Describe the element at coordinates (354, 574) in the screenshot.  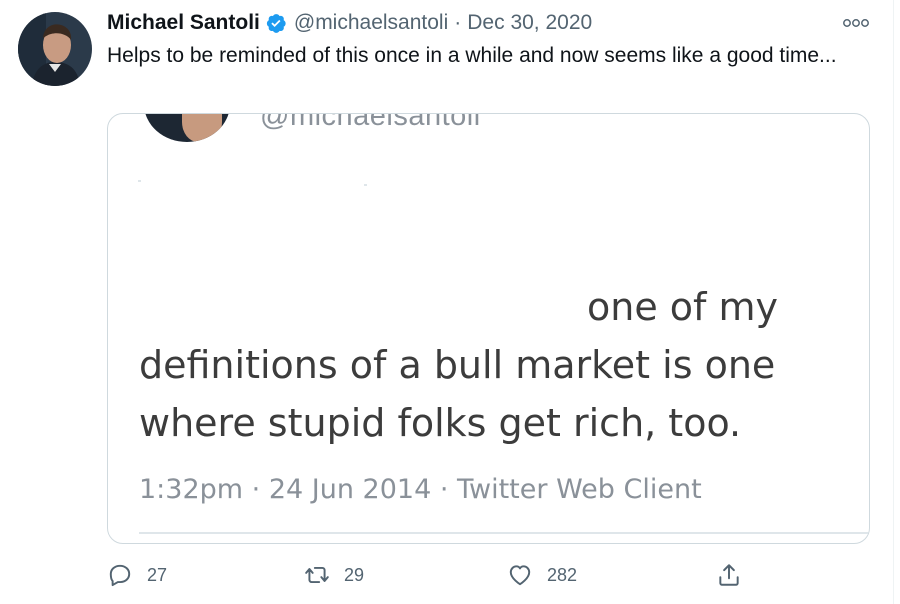
I see `retweet-count: 29` at that location.